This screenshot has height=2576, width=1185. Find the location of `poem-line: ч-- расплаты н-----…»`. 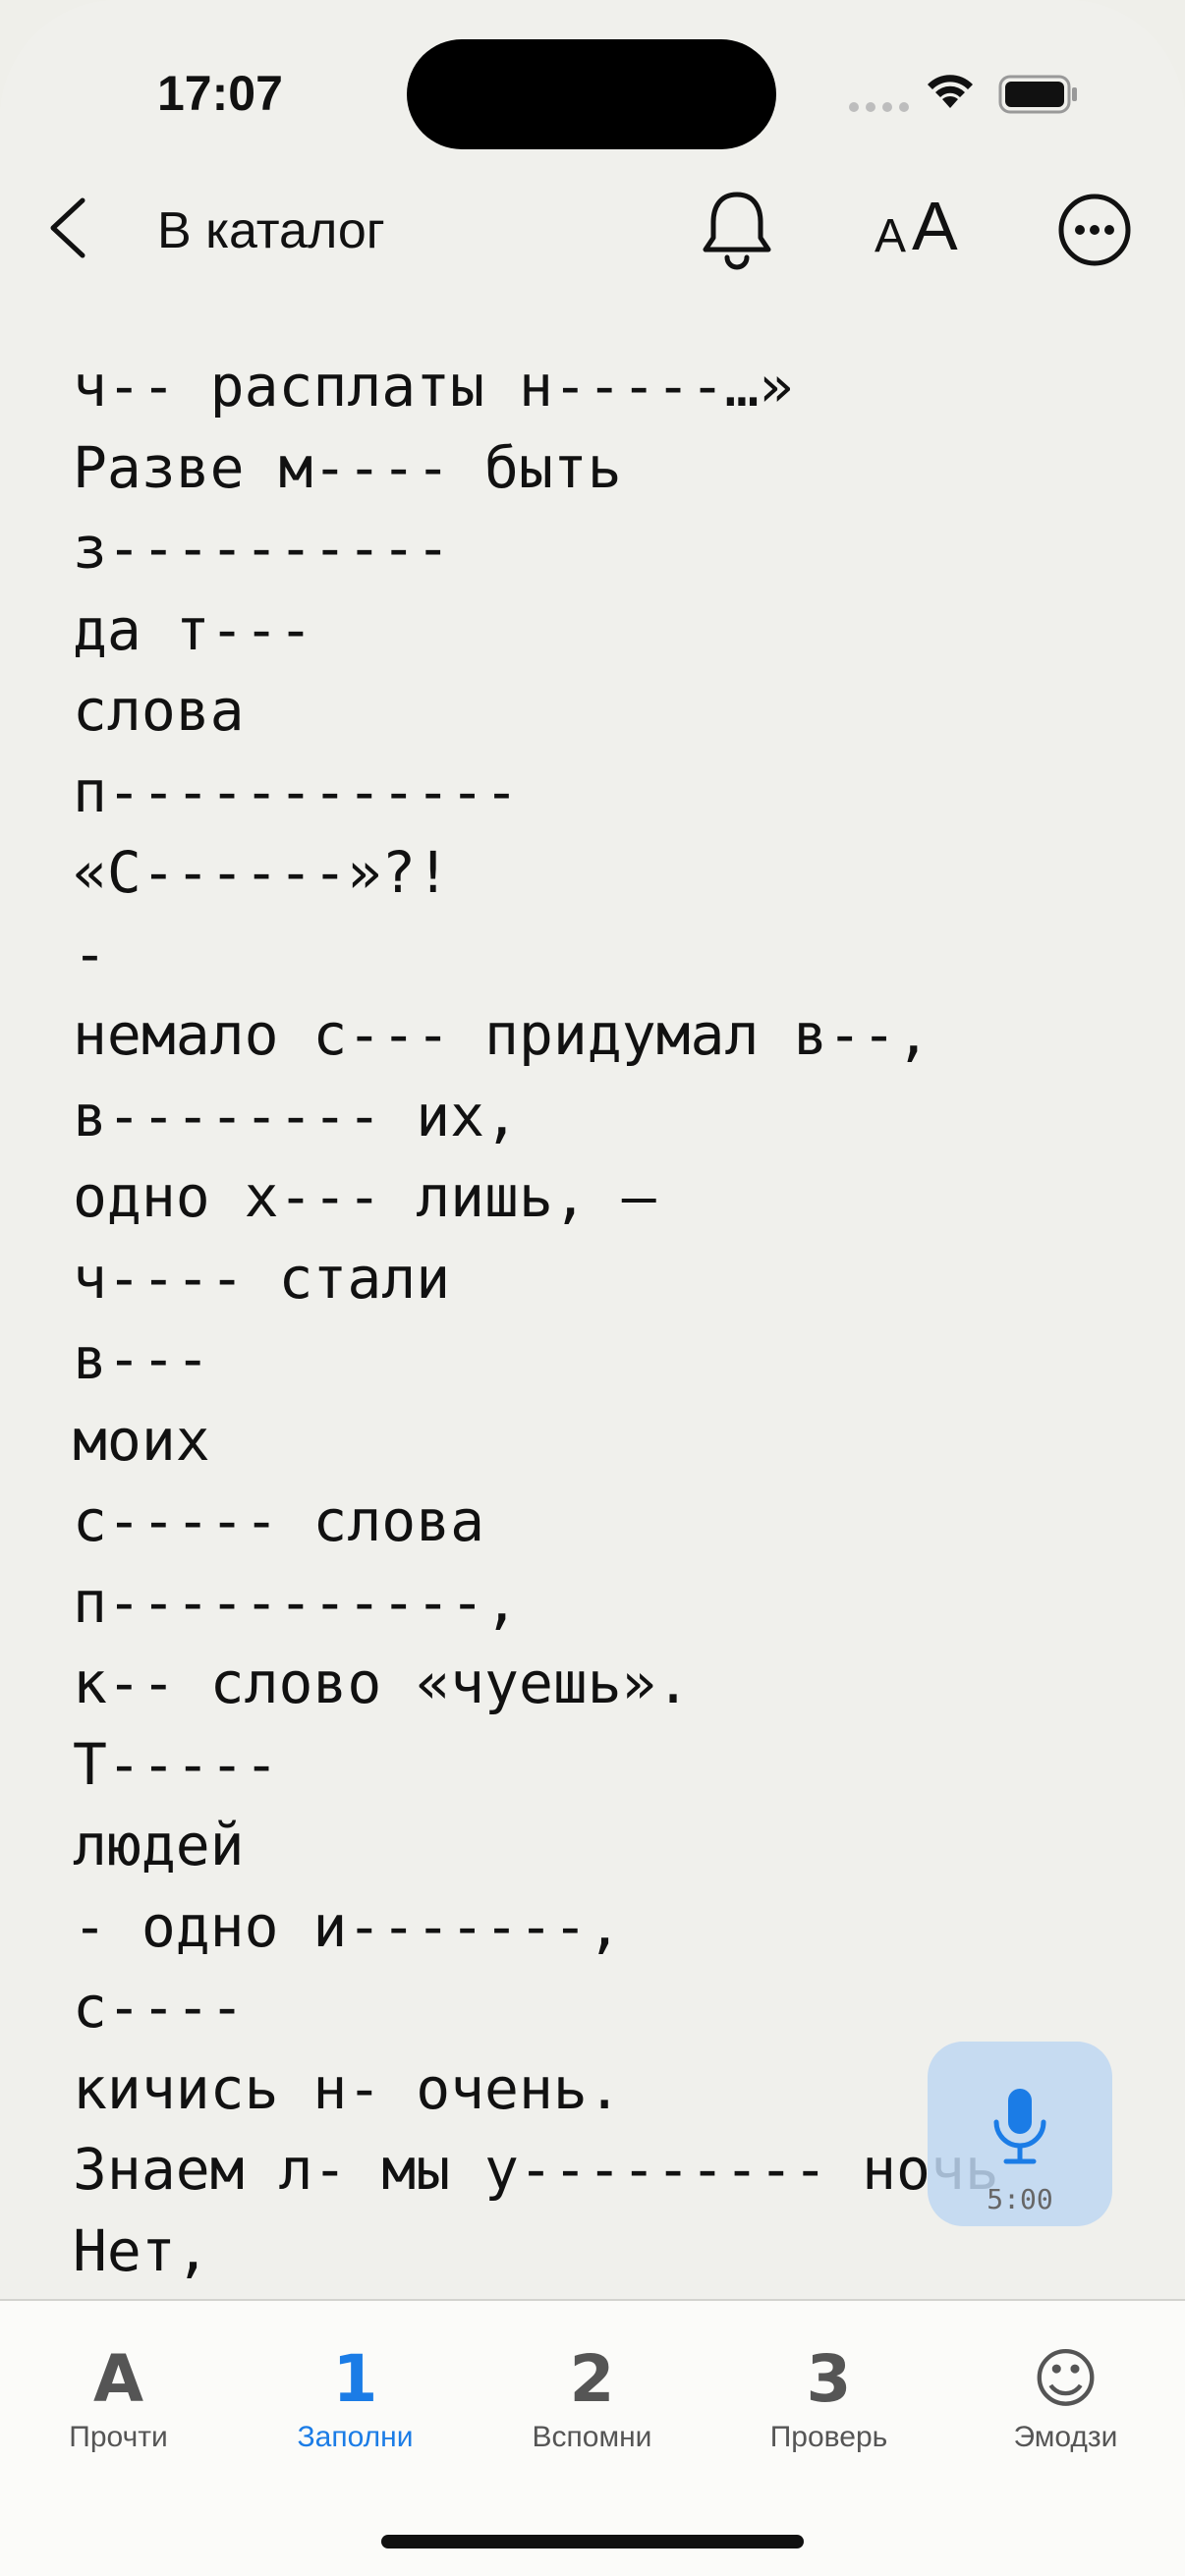

poem-line: ч-- расплаты н-----…» is located at coordinates (434, 386).